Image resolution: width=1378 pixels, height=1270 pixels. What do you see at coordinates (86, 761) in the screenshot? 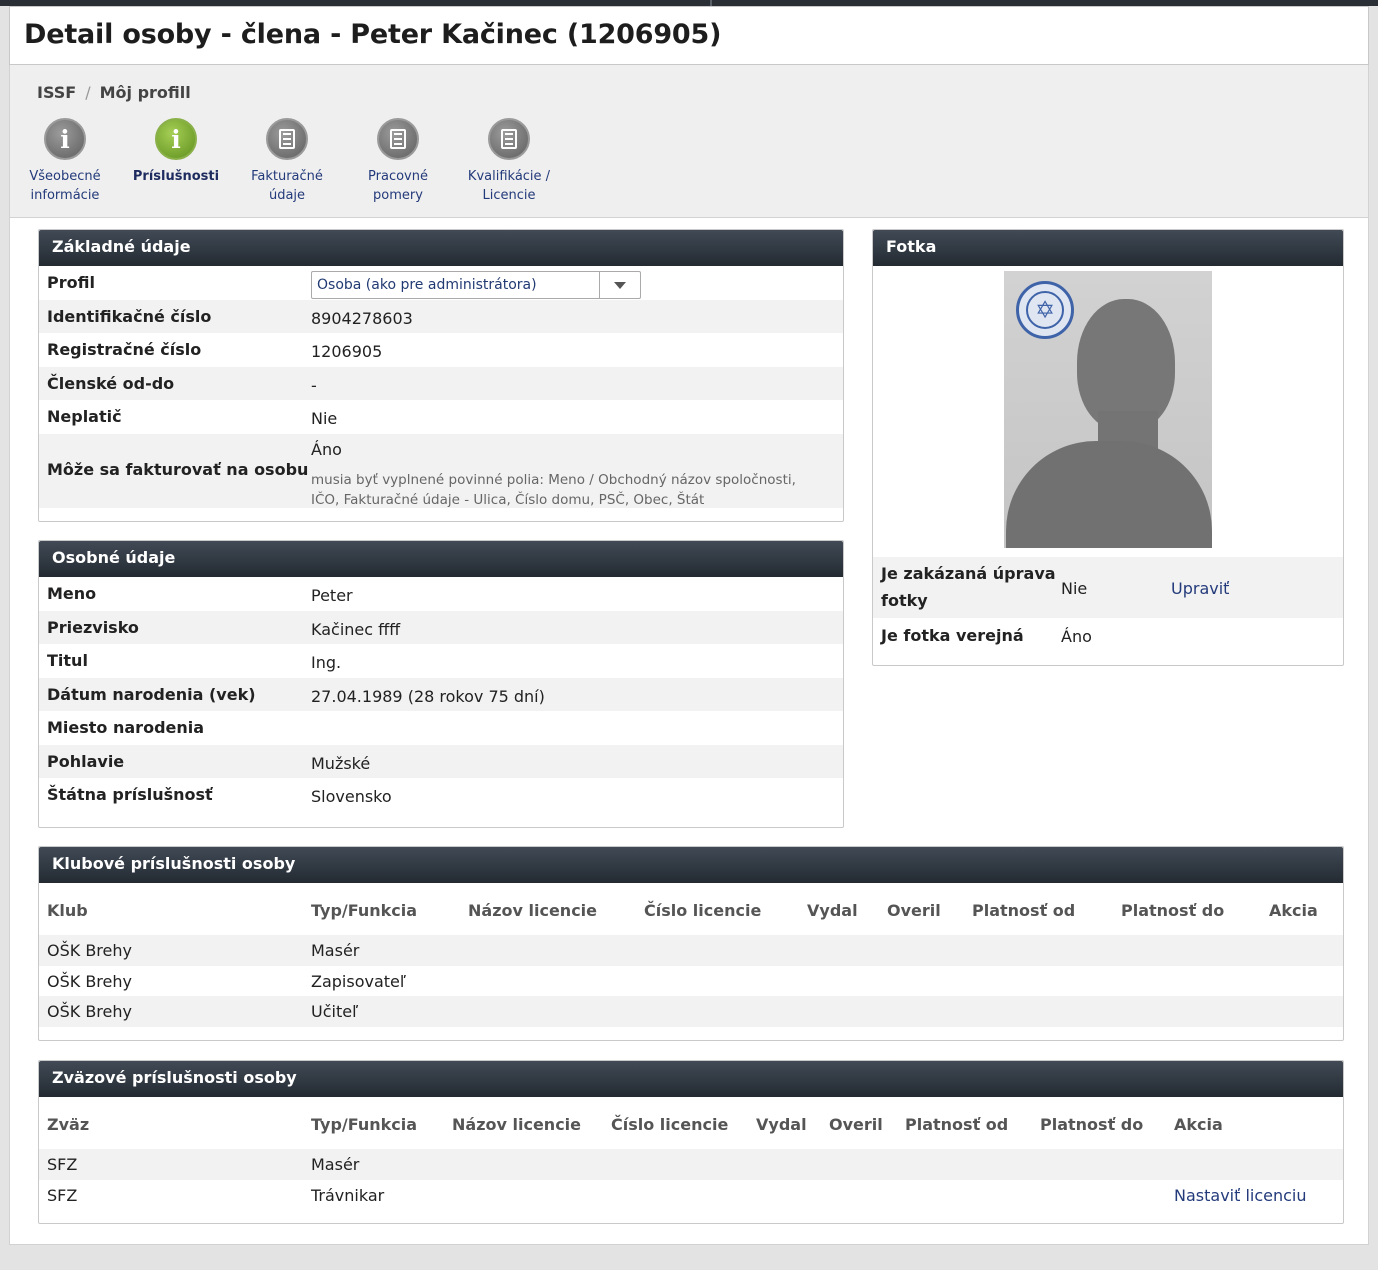
I see `field-label: Pohlavie` at bounding box center [86, 761].